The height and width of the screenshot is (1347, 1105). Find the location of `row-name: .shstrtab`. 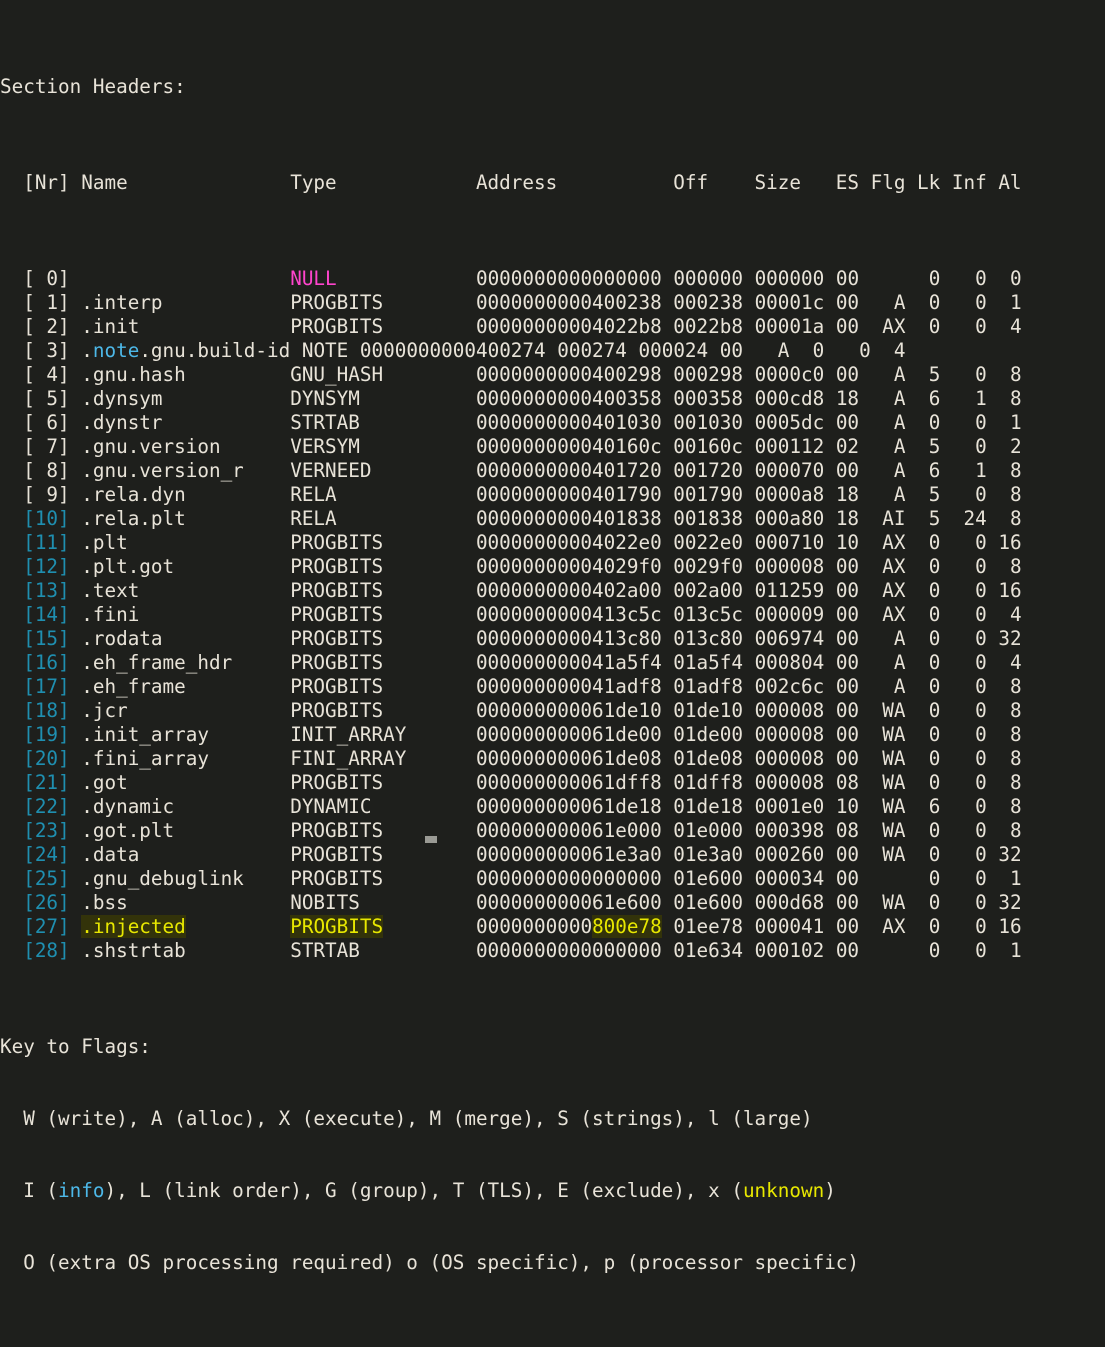

row-name: .shstrtab is located at coordinates (186, 950).